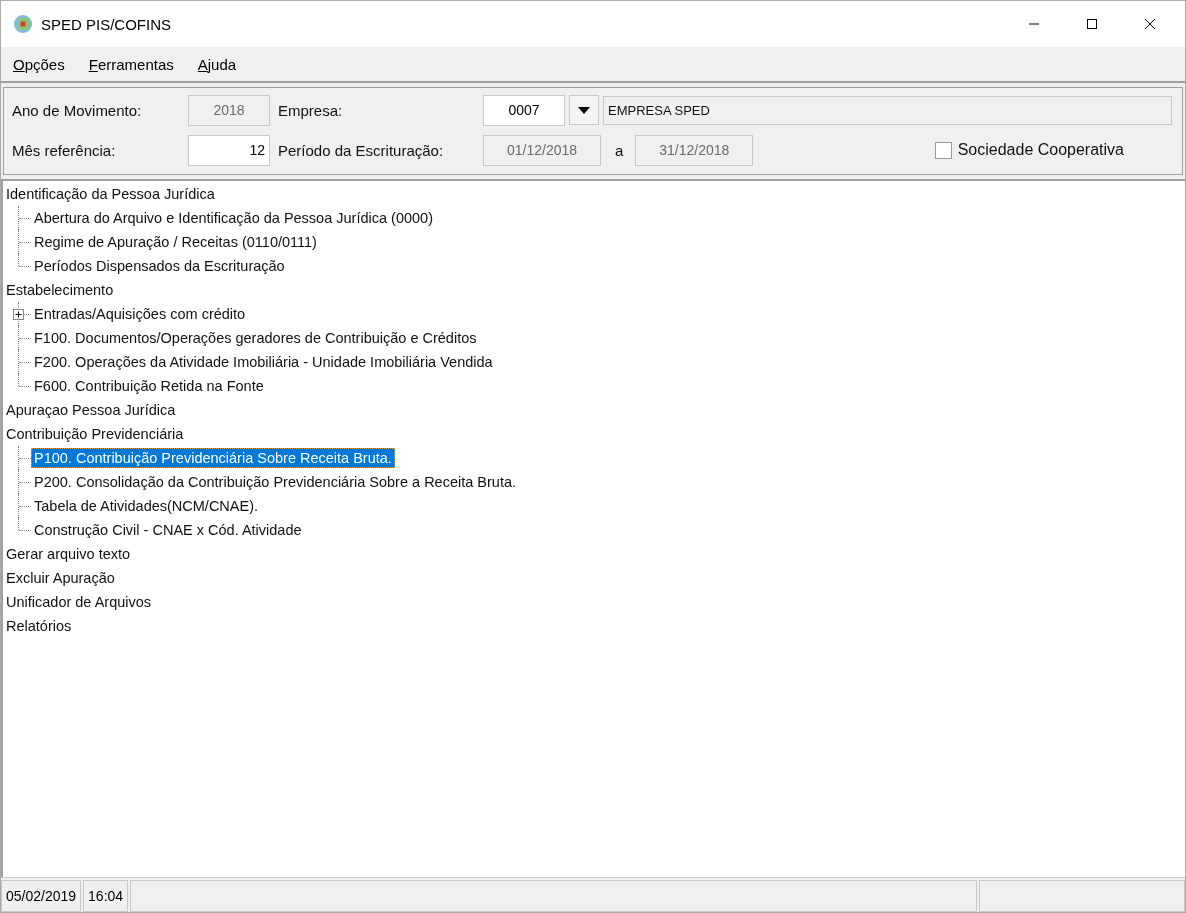  What do you see at coordinates (1092, 24) in the screenshot?
I see `maximize-icon` at bounding box center [1092, 24].